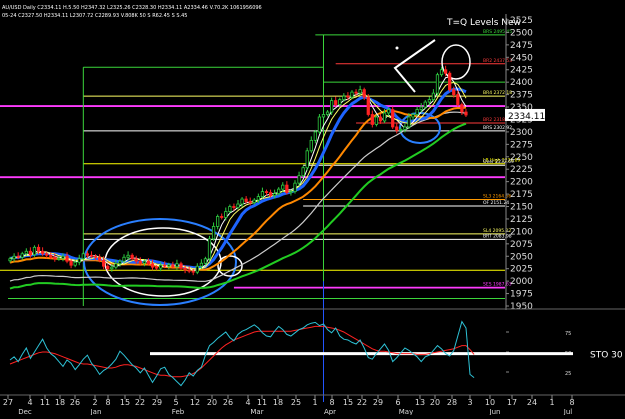 Image resolution: width=625 pixels, height=419 pixels. What do you see at coordinates (497, 32) in the screenshot?
I see `level-label: BRS 2495.45` at bounding box center [497, 32].